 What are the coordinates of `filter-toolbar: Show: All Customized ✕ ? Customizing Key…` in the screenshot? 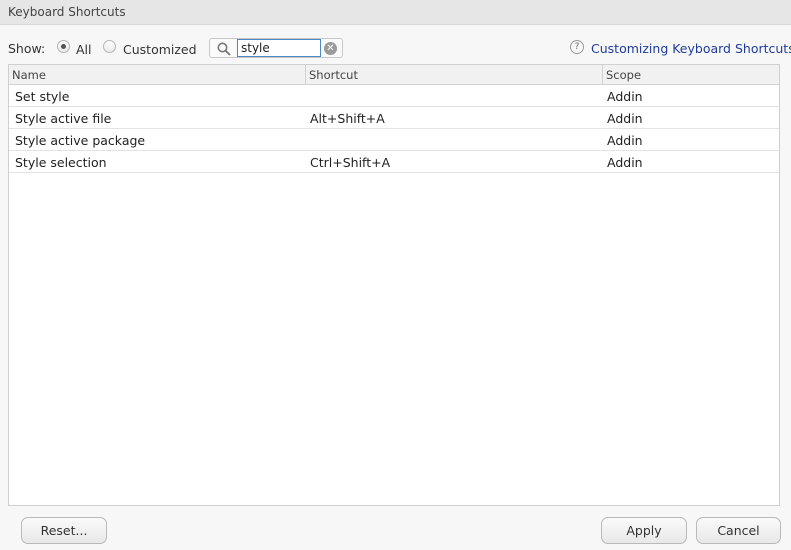 It's located at (395, 48).